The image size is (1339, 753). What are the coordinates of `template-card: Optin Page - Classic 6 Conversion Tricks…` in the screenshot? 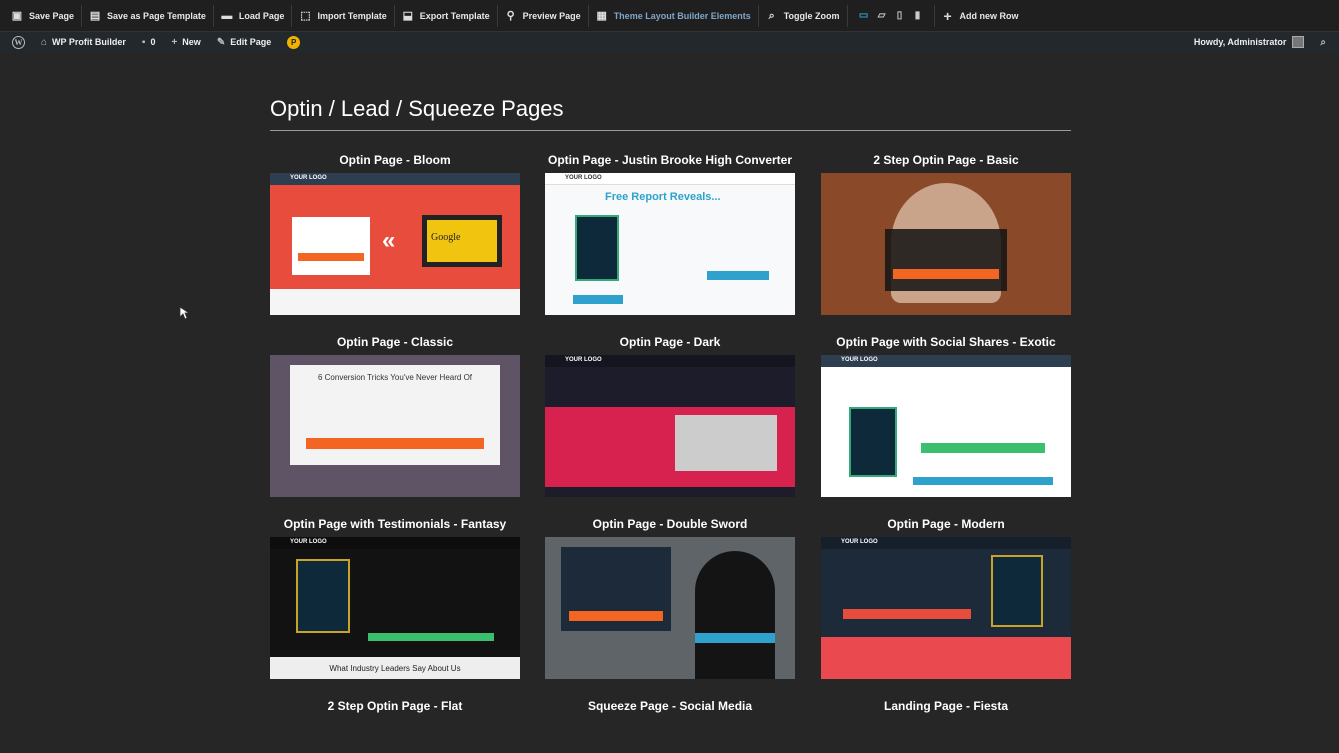 It's located at (395, 416).